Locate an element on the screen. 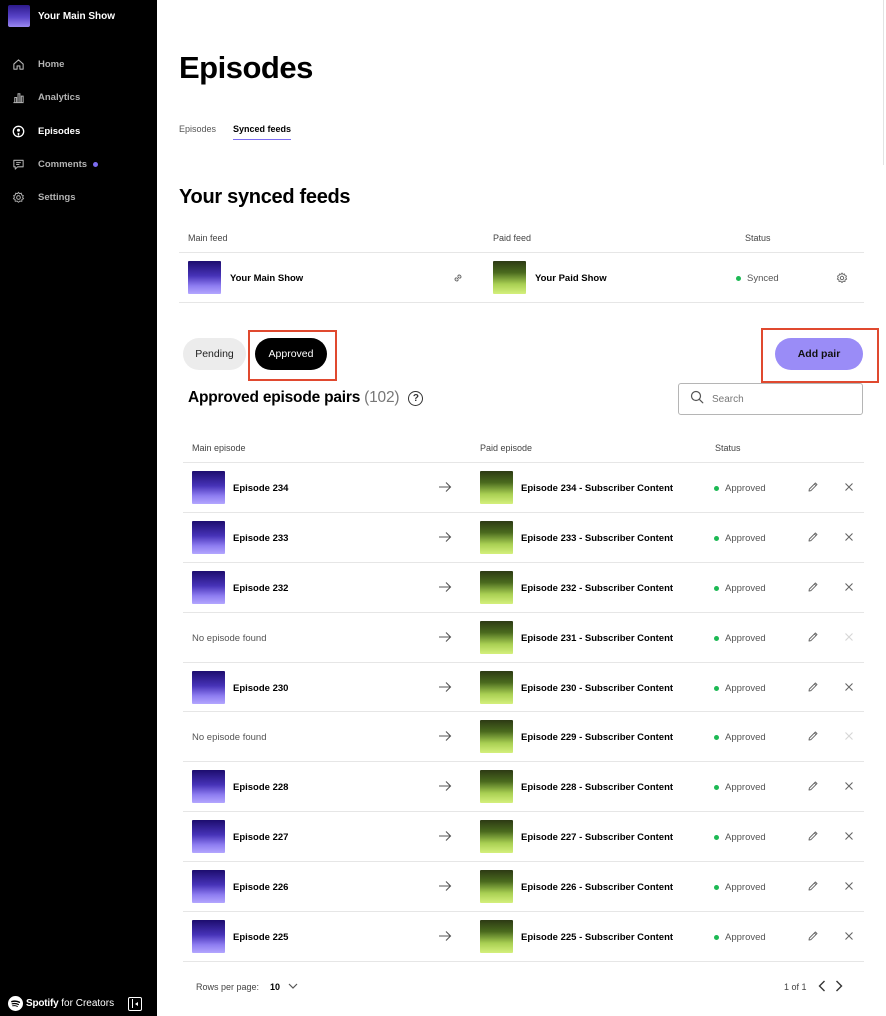  paid-episode-name: Episode 229 - Subscriber Content is located at coordinates (597, 738).